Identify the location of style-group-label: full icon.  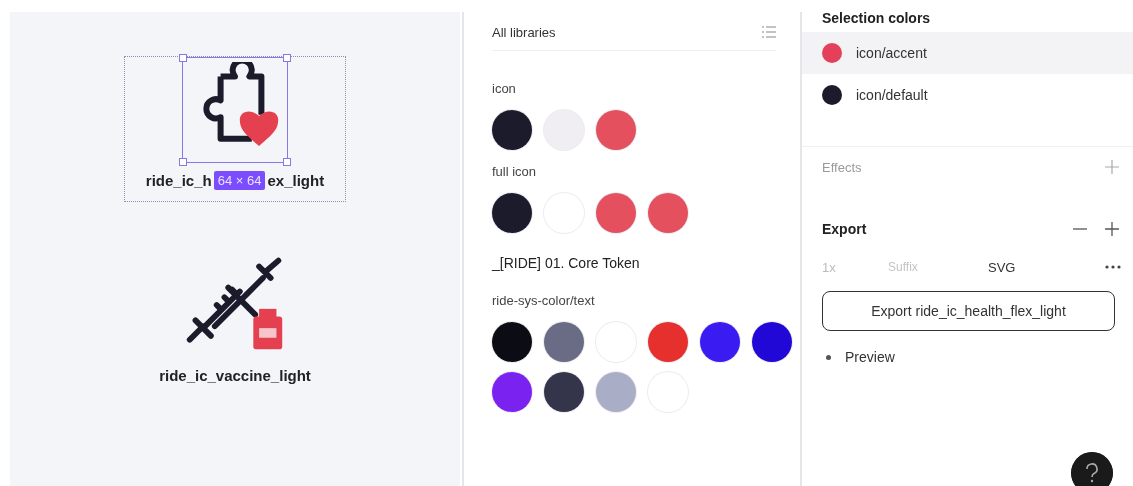
(515, 171).